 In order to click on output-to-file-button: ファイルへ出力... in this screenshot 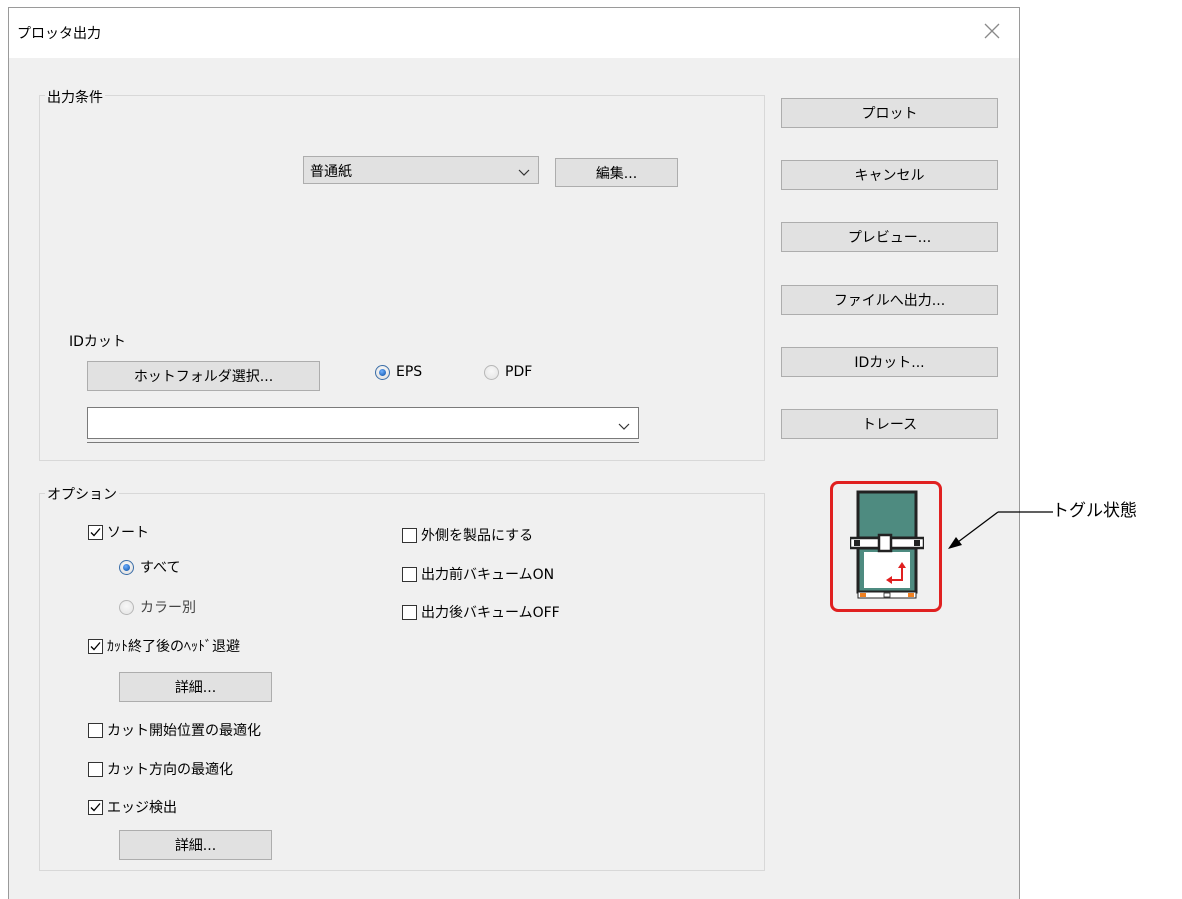, I will do `click(889, 300)`.